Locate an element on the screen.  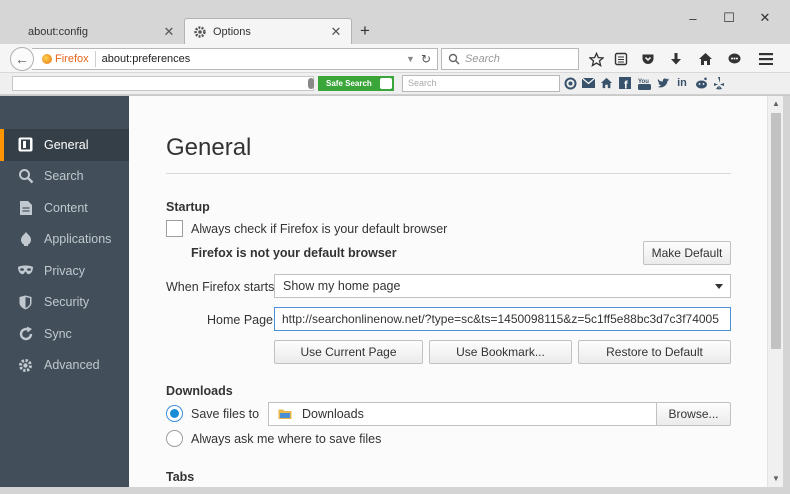
addon-search-placeholder: Search is located at coordinates (422, 83).